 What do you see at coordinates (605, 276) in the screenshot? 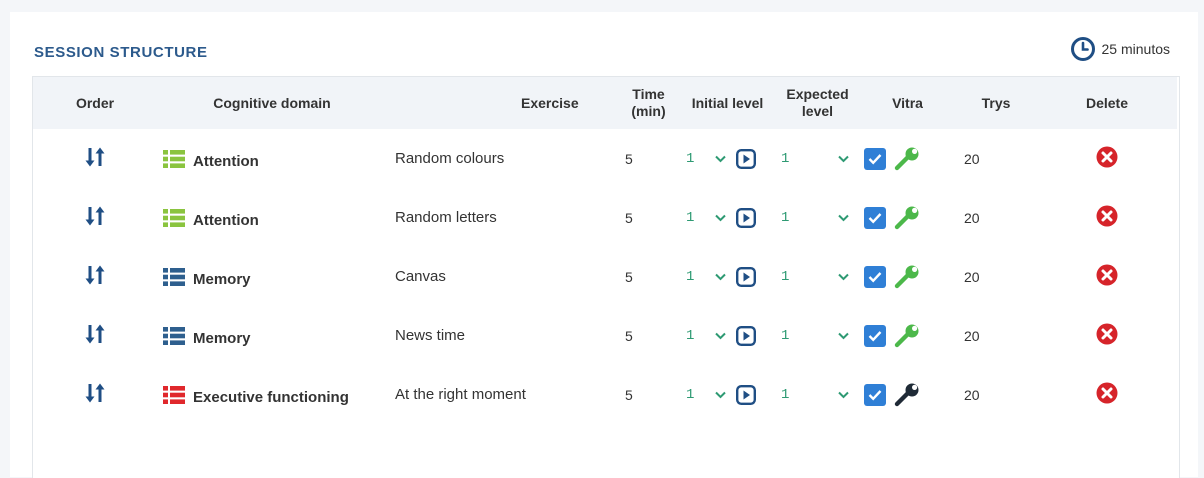
I see `table-row: Memory Canvas 5 1 1 20` at bounding box center [605, 276].